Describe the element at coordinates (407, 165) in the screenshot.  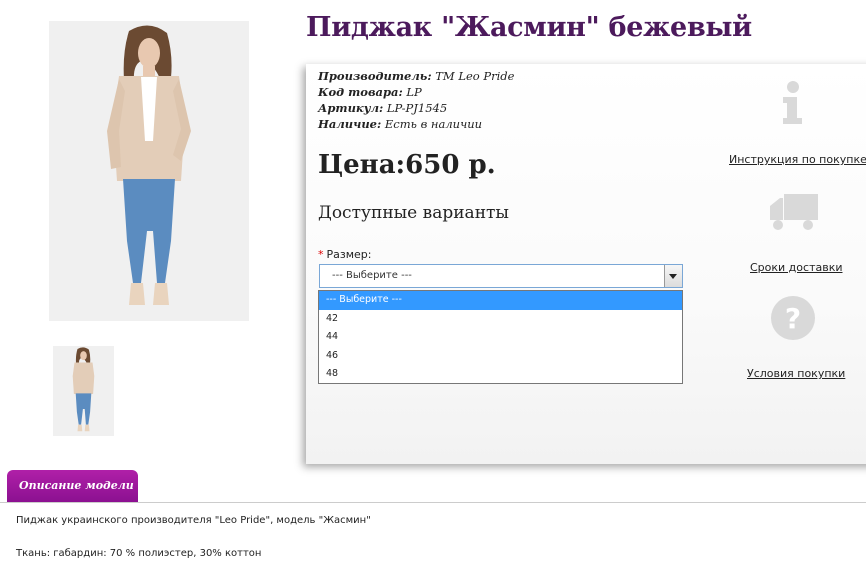
I see `product-price: Цена:650 р.` at that location.